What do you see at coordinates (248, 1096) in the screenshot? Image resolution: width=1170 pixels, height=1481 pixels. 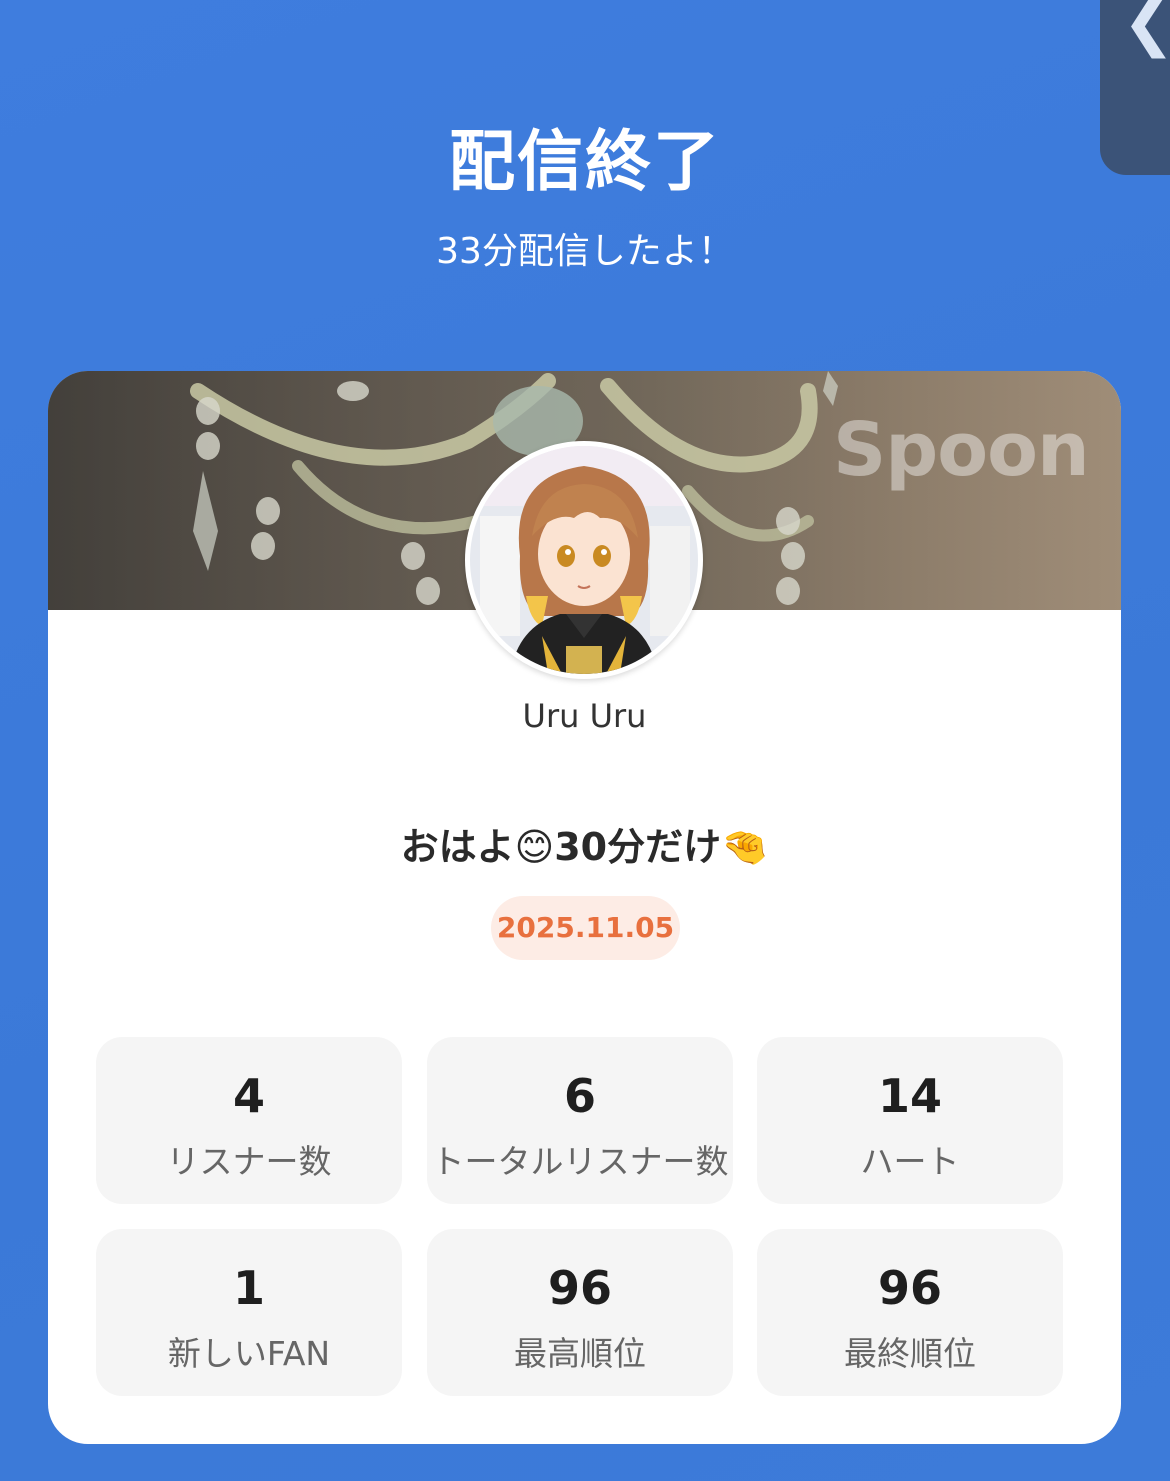 I see `stat-value: 4` at bounding box center [248, 1096].